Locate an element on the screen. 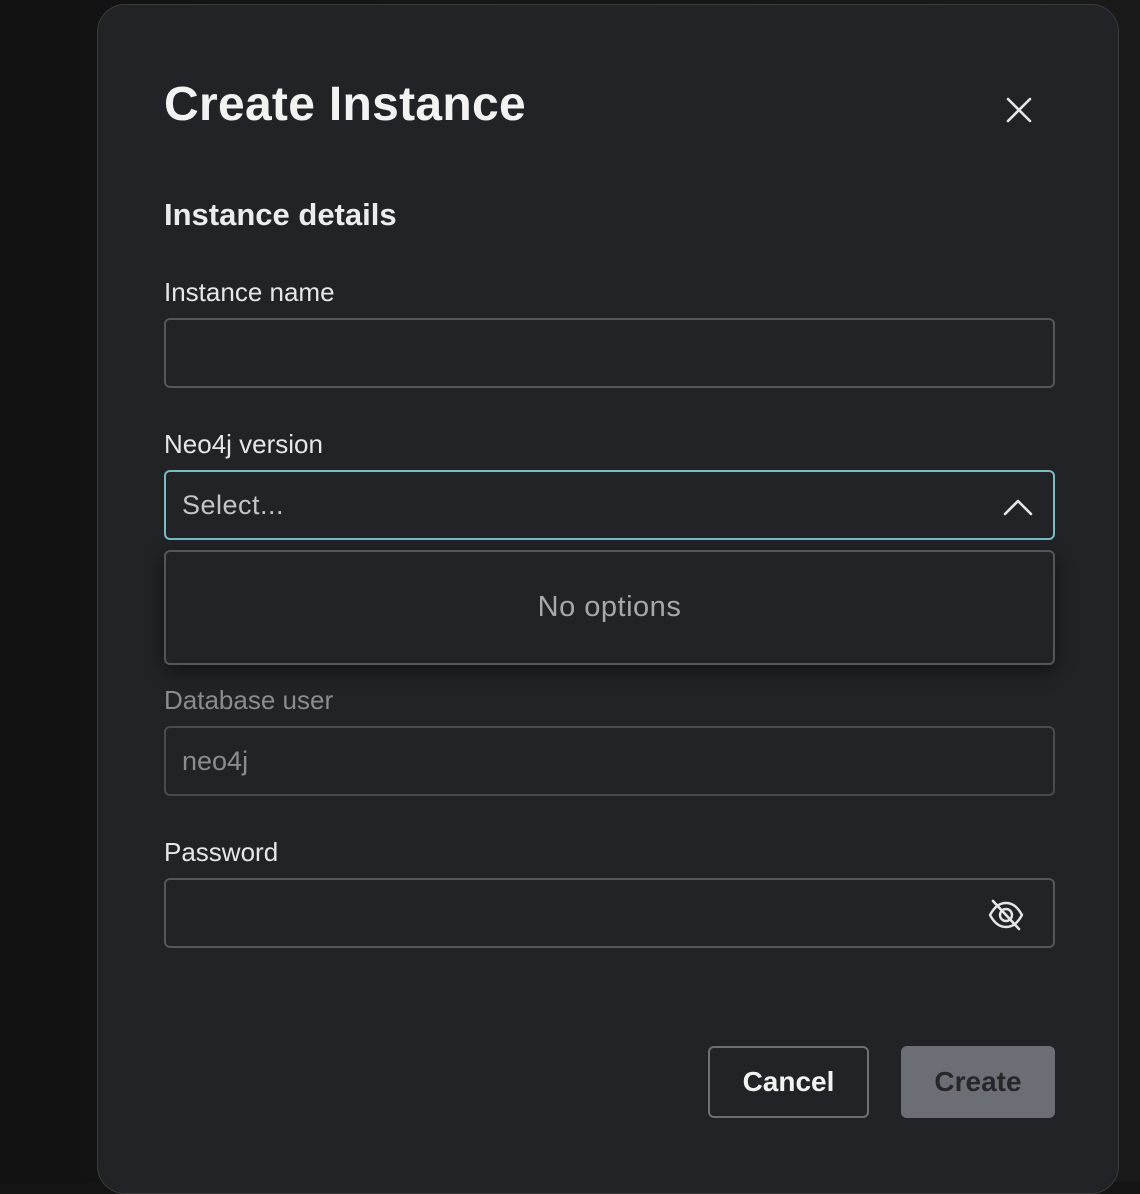 This screenshot has width=1140, height=1194. password-label: Password is located at coordinates (221, 852).